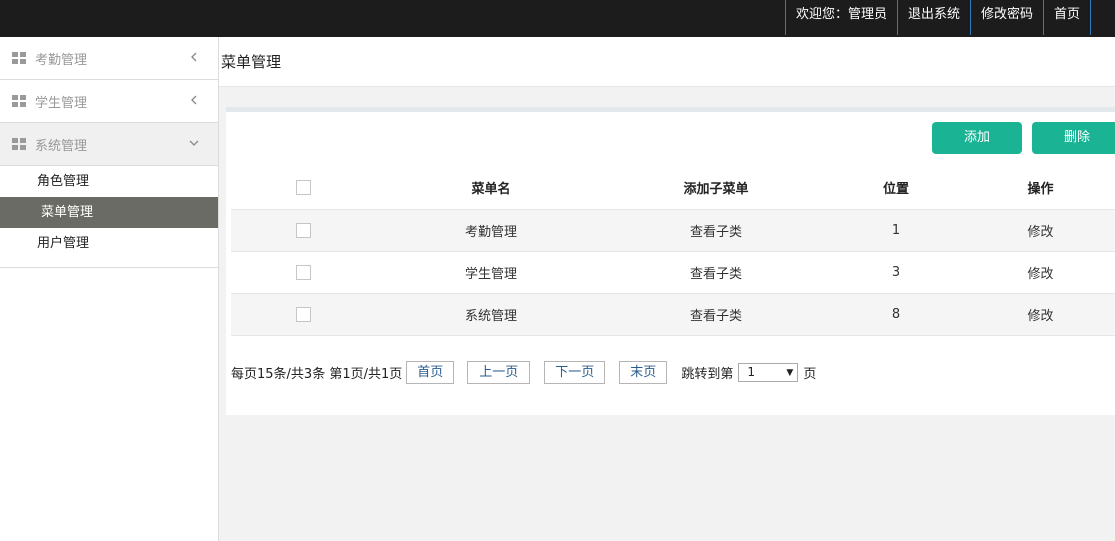  What do you see at coordinates (109, 144) in the screenshot?
I see `sidebar-group-system: 系统管理` at bounding box center [109, 144].